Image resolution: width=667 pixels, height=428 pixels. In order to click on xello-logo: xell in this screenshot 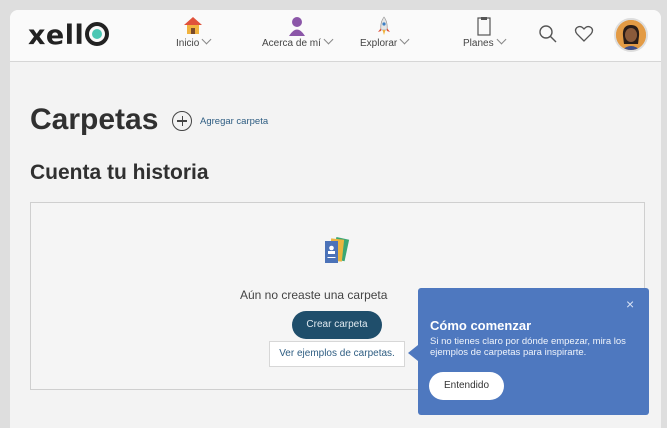, I will do `click(69, 35)`.